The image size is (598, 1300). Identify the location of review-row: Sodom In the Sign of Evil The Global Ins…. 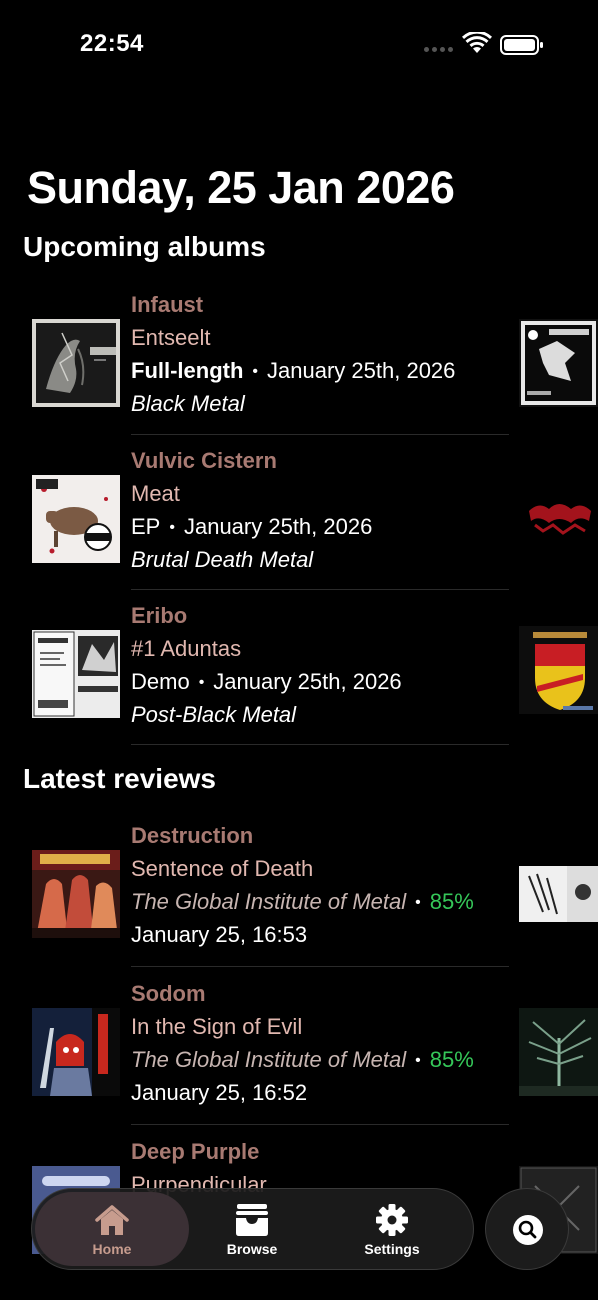
(299, 1054).